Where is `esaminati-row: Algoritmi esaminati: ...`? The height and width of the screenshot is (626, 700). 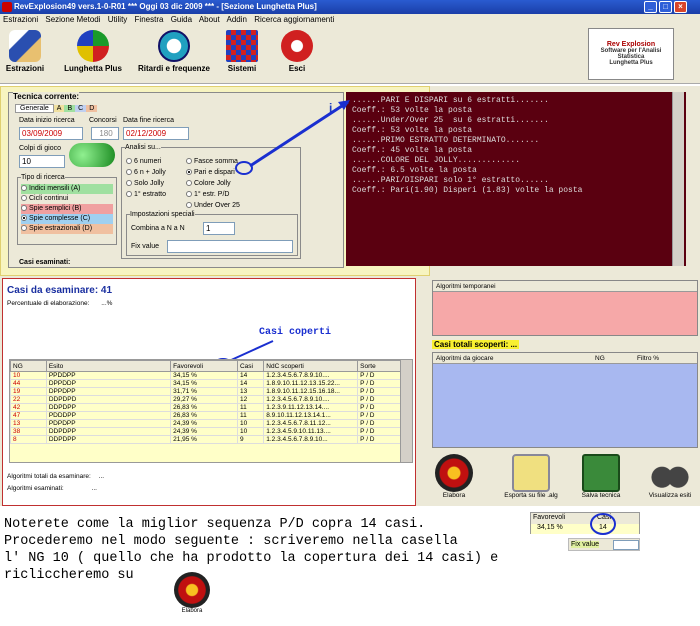 esaminati-row: Algoritmi esaminati: ... is located at coordinates (52, 488).